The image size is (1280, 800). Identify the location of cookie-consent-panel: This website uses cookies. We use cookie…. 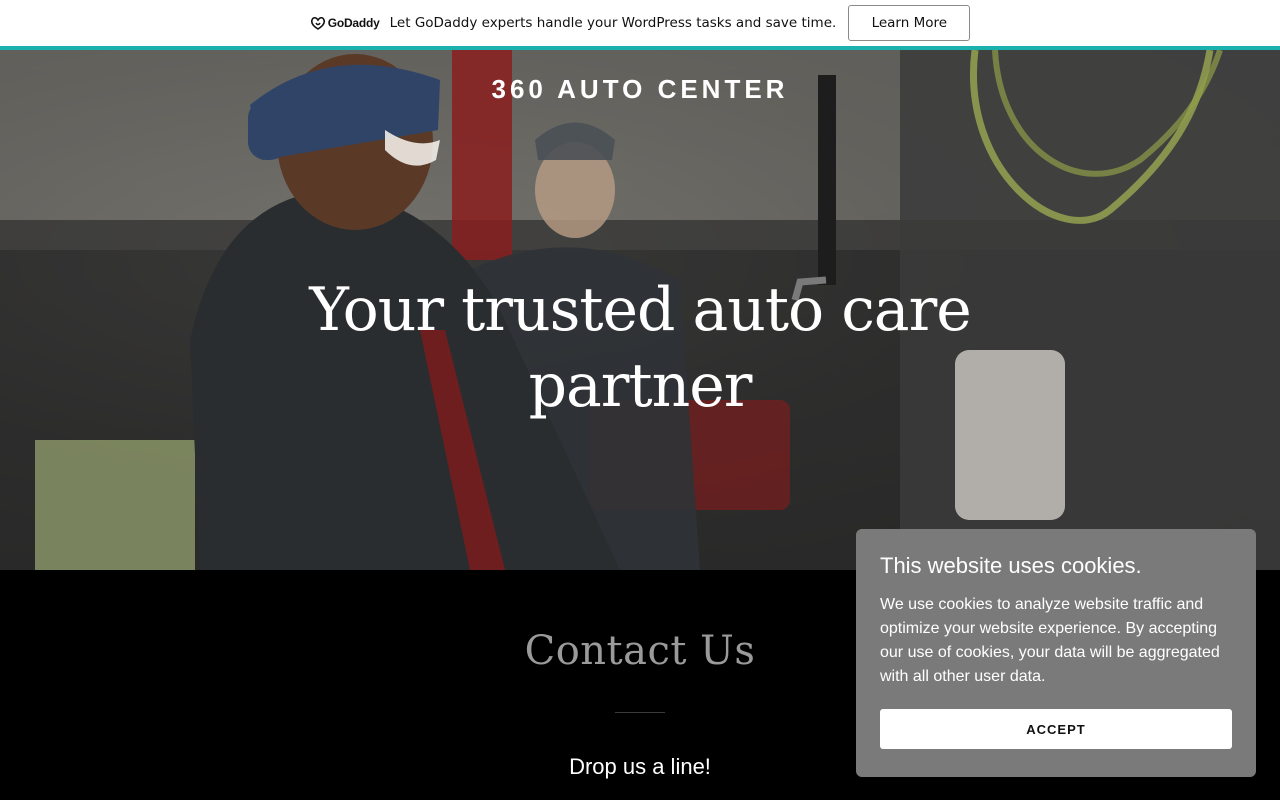
(1056, 653).